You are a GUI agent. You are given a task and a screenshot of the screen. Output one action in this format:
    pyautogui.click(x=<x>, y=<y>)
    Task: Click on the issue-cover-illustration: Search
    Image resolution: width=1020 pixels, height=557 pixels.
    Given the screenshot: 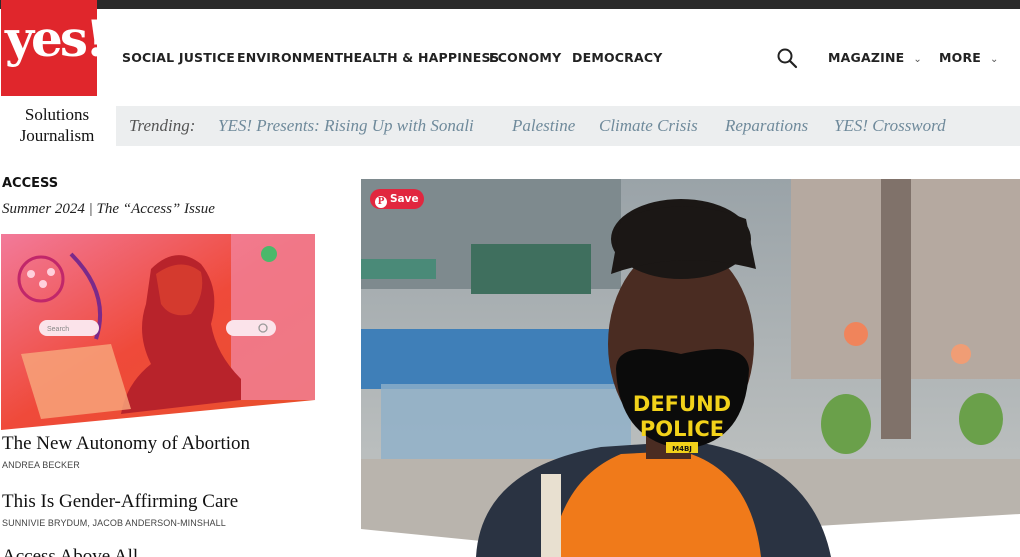 What is the action you would take?
    pyautogui.click(x=158, y=332)
    